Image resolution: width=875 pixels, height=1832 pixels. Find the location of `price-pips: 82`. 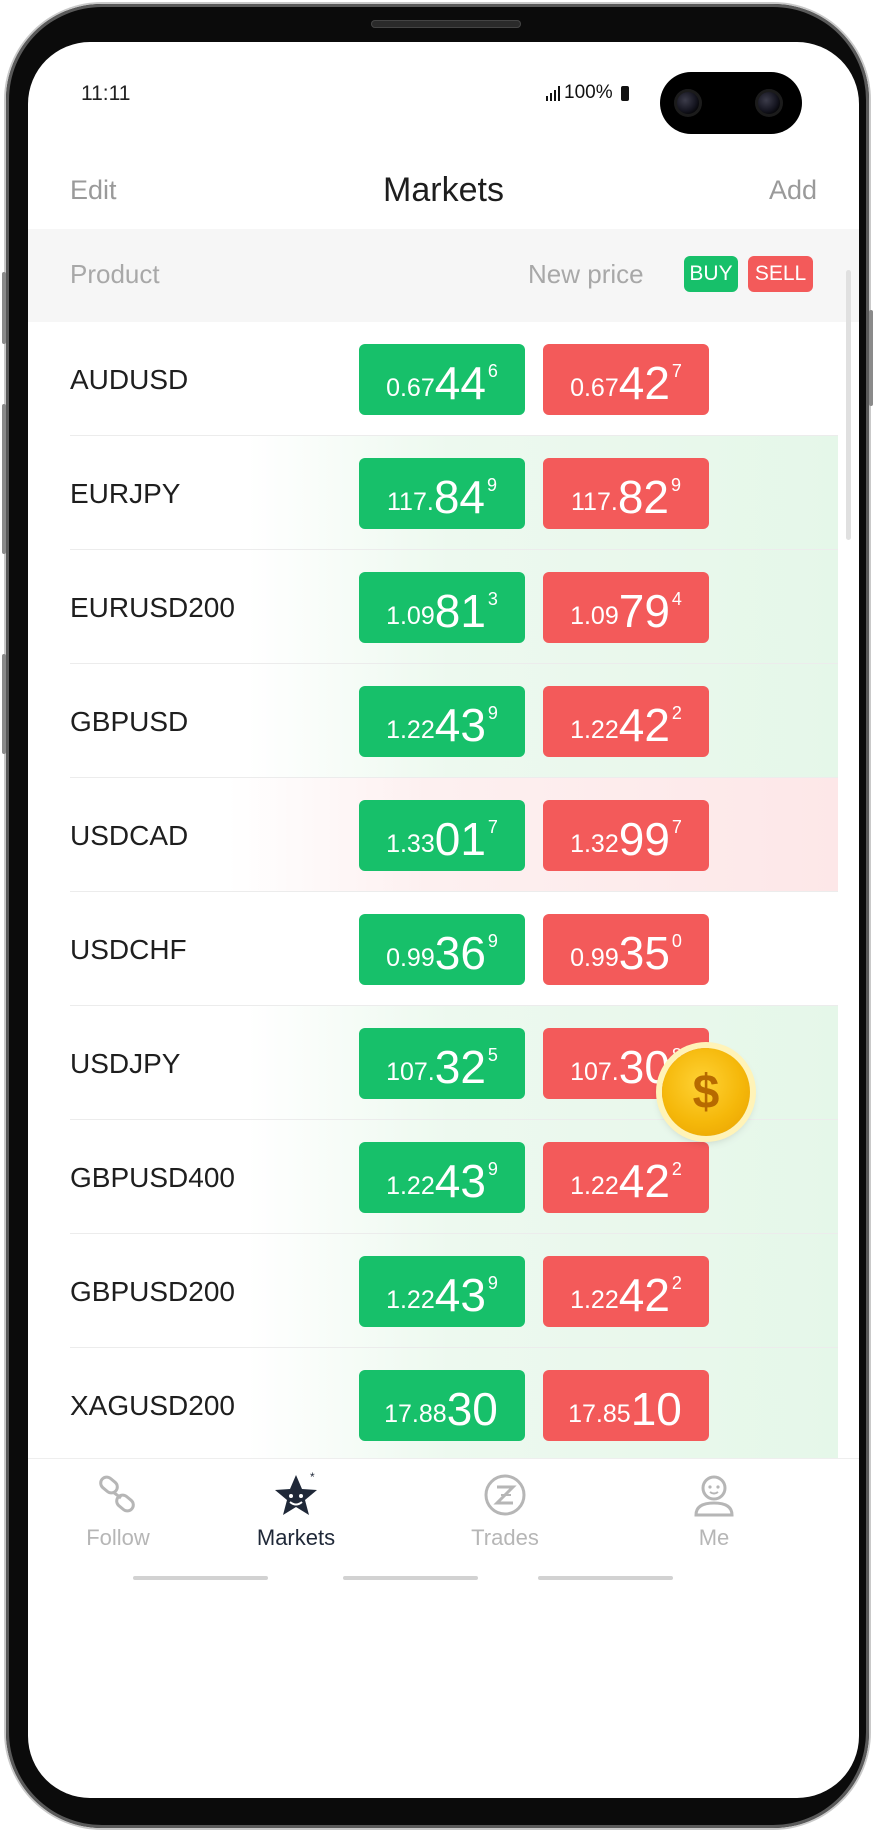

price-pips: 82 is located at coordinates (643, 497).